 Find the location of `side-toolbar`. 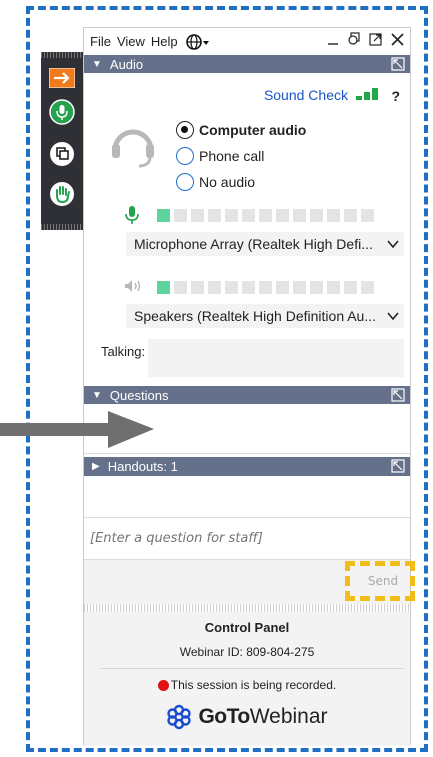

side-toolbar is located at coordinates (62, 141).